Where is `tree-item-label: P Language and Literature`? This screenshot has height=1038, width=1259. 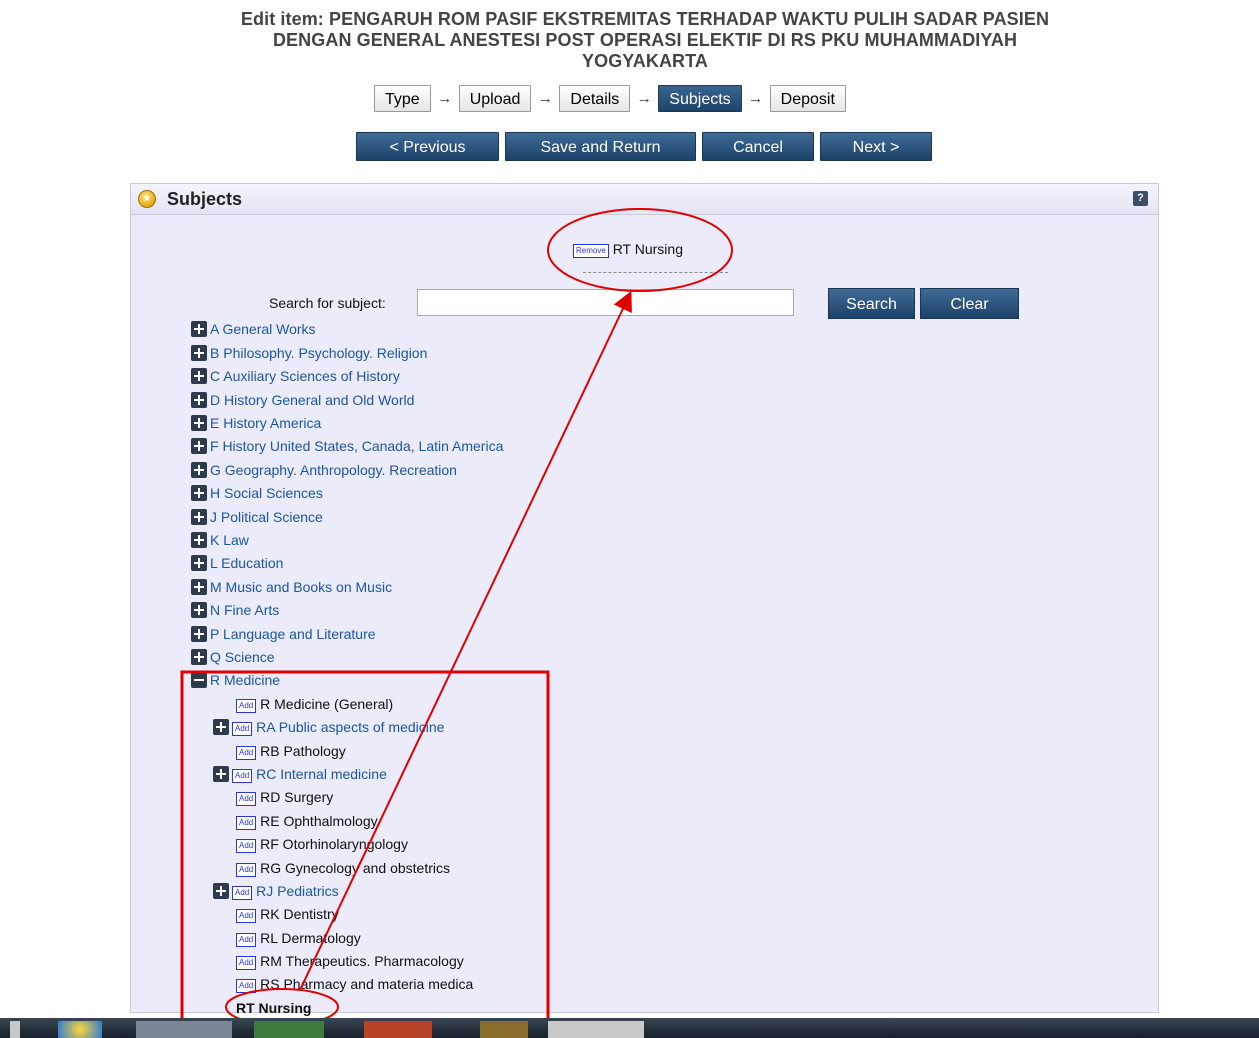
tree-item-label: P Language and Literature is located at coordinates (293, 634).